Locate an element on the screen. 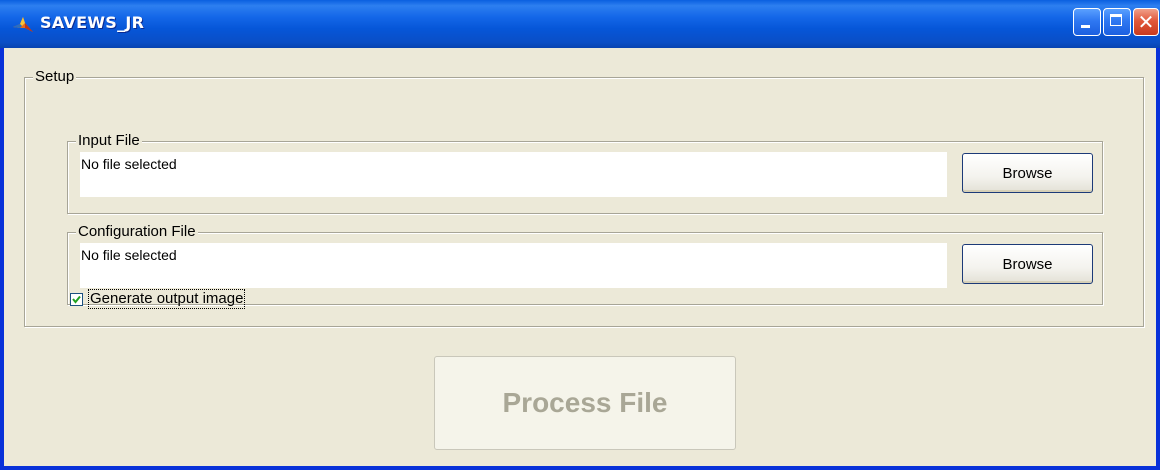 Image resolution: width=1160 pixels, height=470 pixels. config-browse-button: Browse is located at coordinates (1027, 264).